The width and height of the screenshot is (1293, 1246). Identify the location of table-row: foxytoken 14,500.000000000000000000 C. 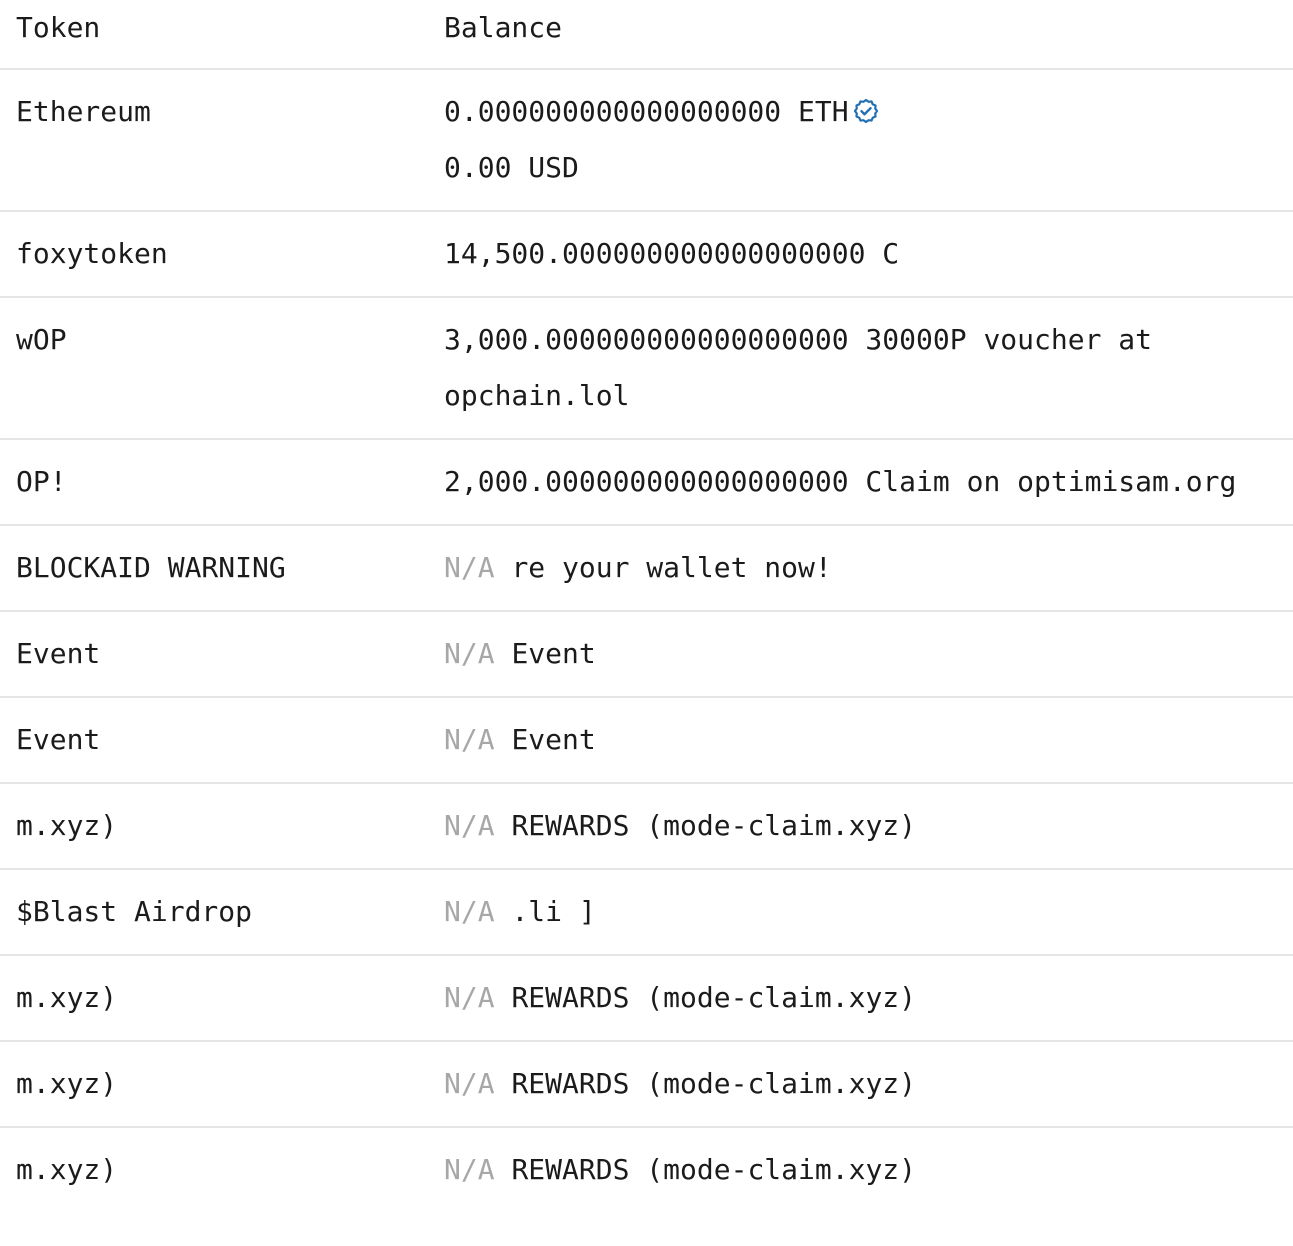
(646, 254).